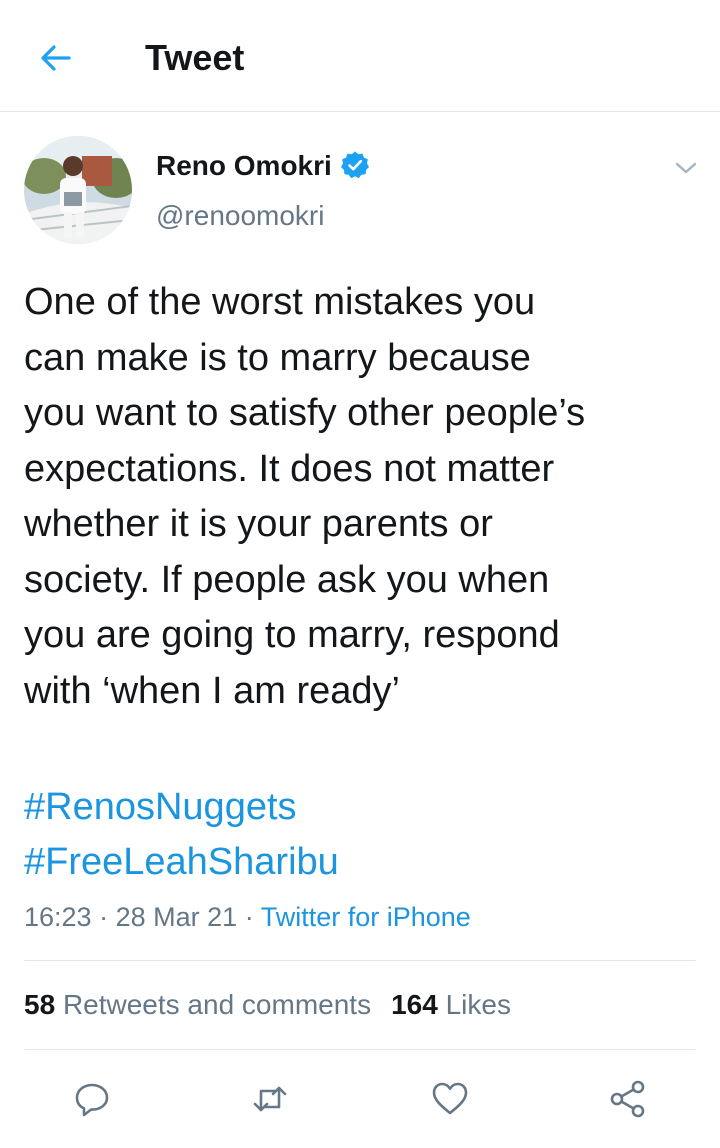 The height and width of the screenshot is (1148, 720). Describe the element at coordinates (414, 1004) in the screenshot. I see `likes-count: 164` at that location.